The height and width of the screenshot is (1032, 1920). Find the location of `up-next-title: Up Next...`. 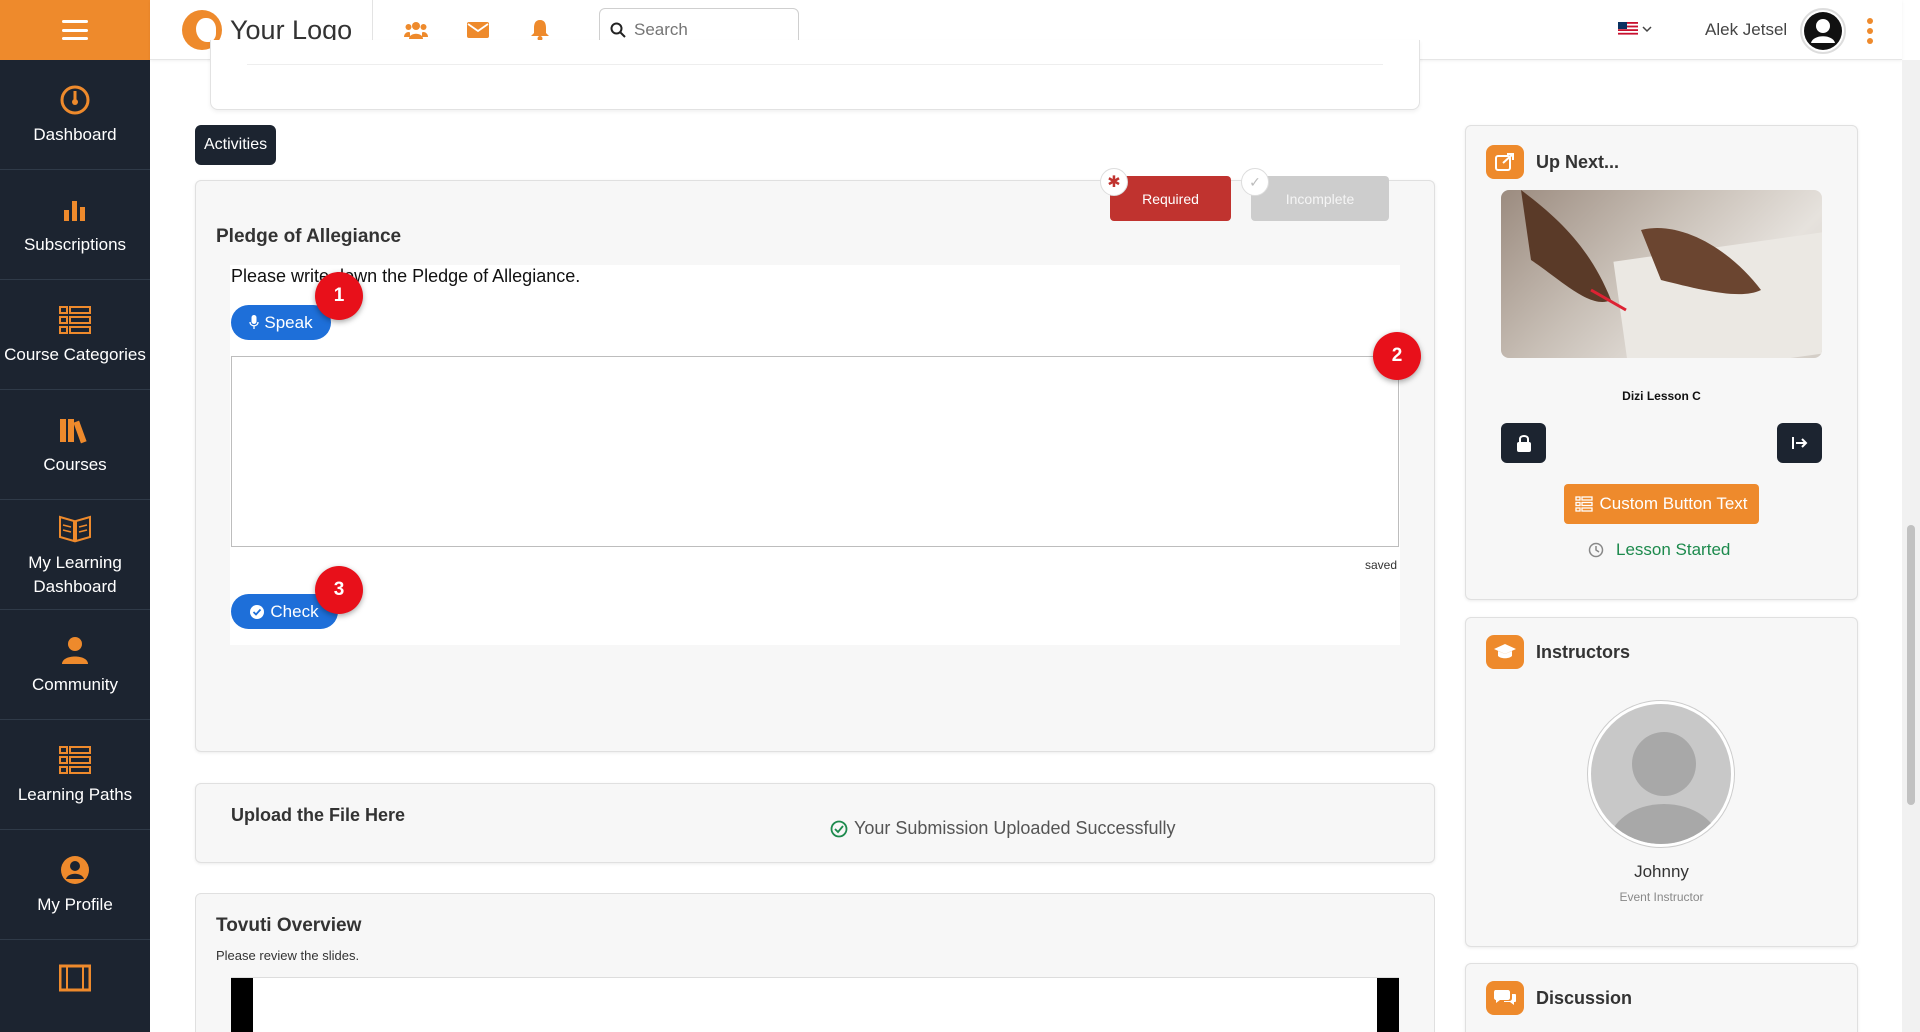

up-next-title: Up Next... is located at coordinates (1578, 161).